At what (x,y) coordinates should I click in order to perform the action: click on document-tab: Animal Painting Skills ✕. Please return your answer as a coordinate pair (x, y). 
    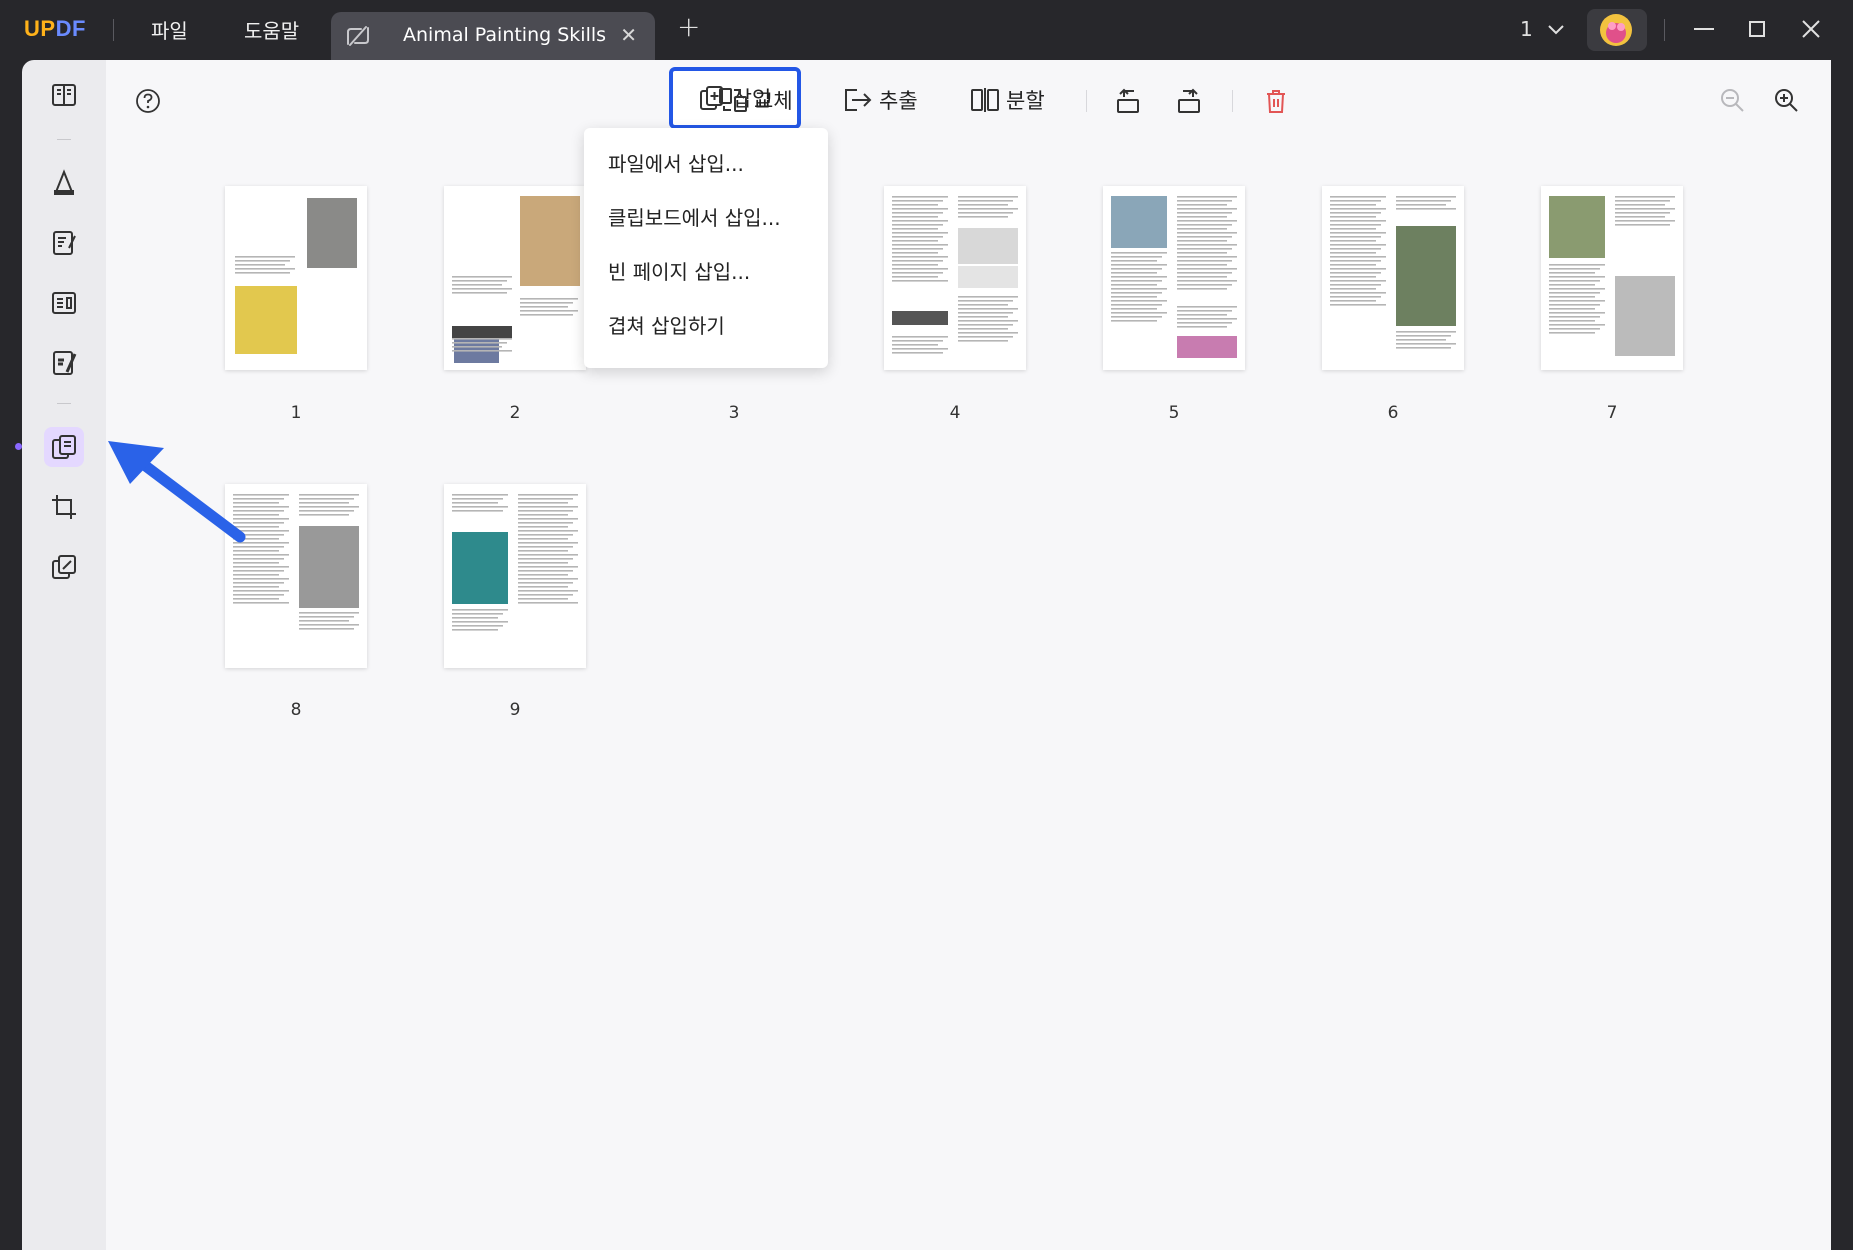
    Looking at the image, I should click on (493, 36).